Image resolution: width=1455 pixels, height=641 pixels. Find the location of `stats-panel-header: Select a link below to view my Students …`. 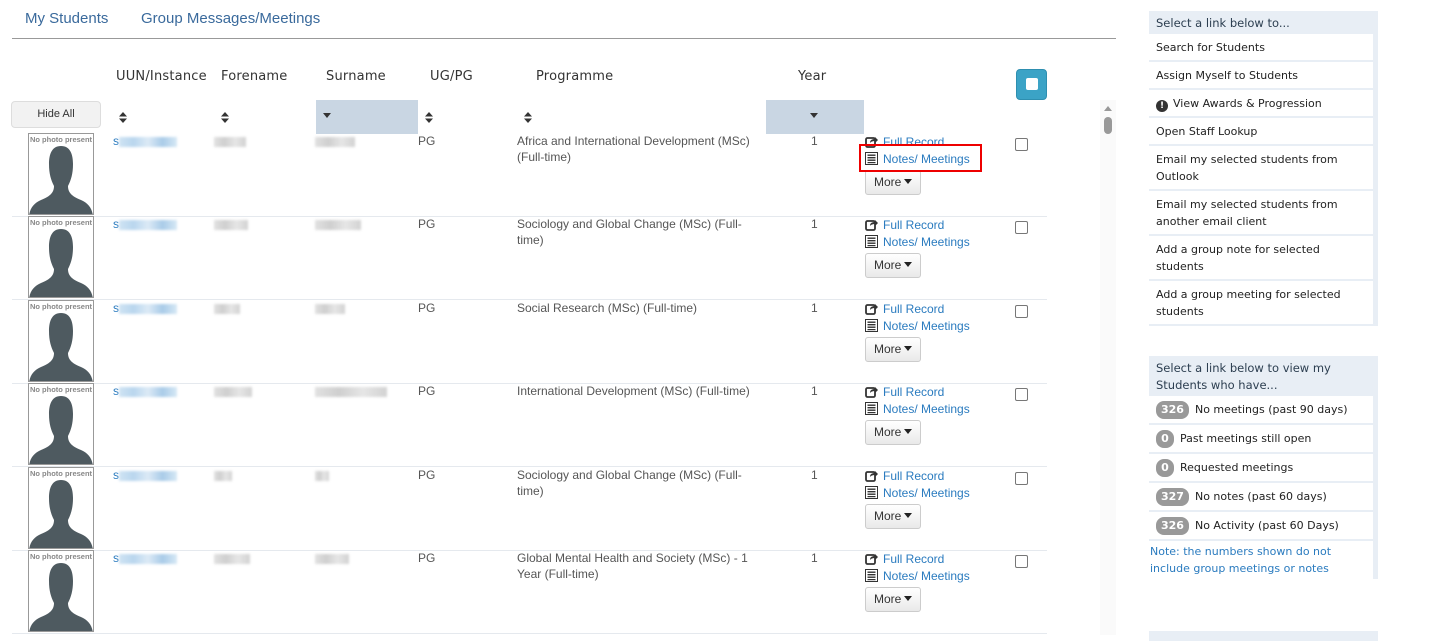

stats-panel-header: Select a link below to view my Students … is located at coordinates (1243, 376).